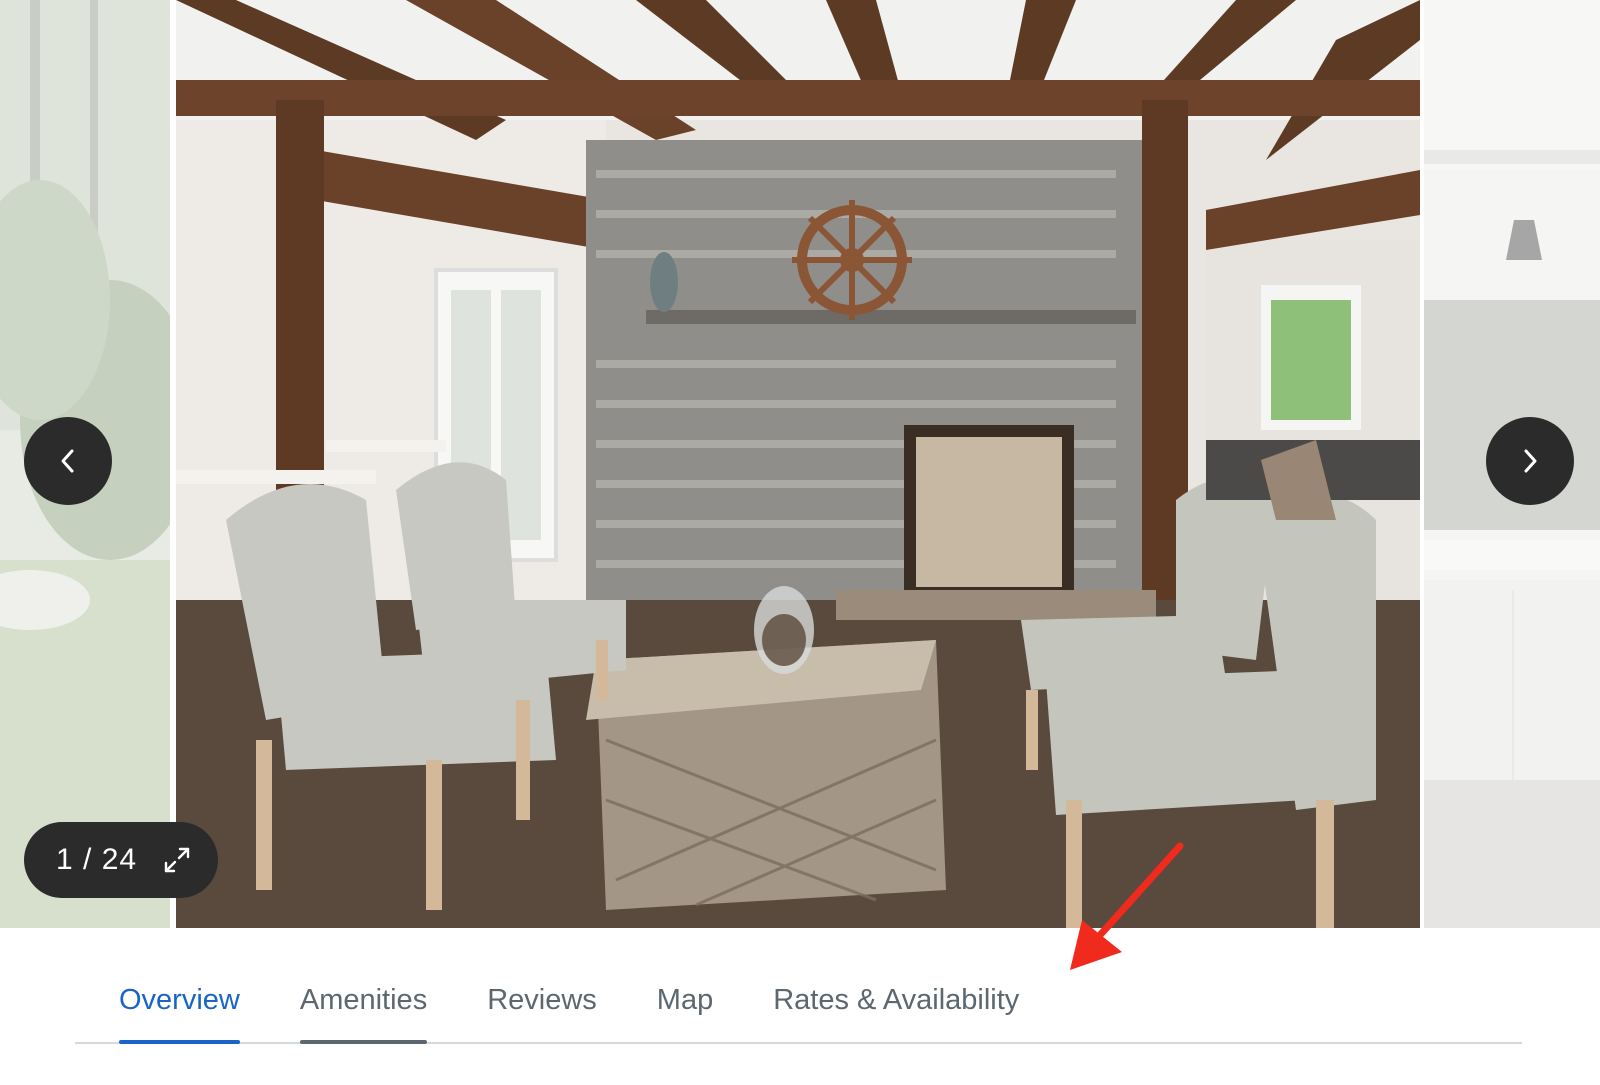 This screenshot has width=1600, height=1085. I want to click on previous-photo-button, so click(68, 461).